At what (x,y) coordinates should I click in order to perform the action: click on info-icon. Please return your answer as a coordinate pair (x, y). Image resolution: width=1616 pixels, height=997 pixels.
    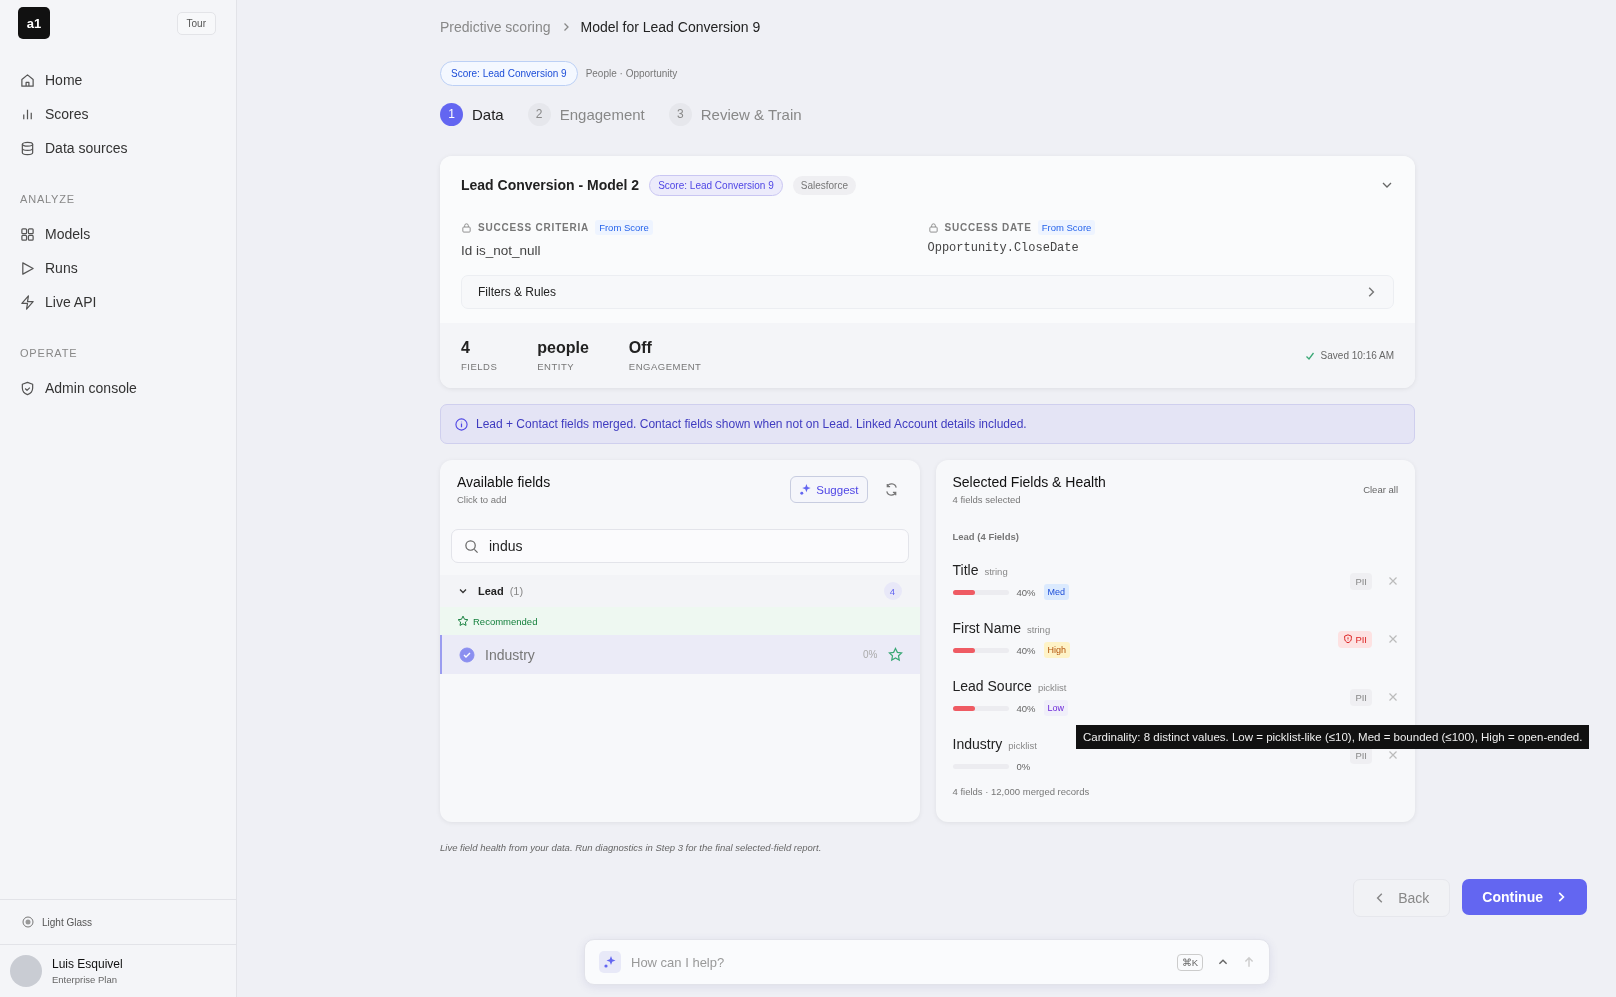
    Looking at the image, I should click on (461, 424).